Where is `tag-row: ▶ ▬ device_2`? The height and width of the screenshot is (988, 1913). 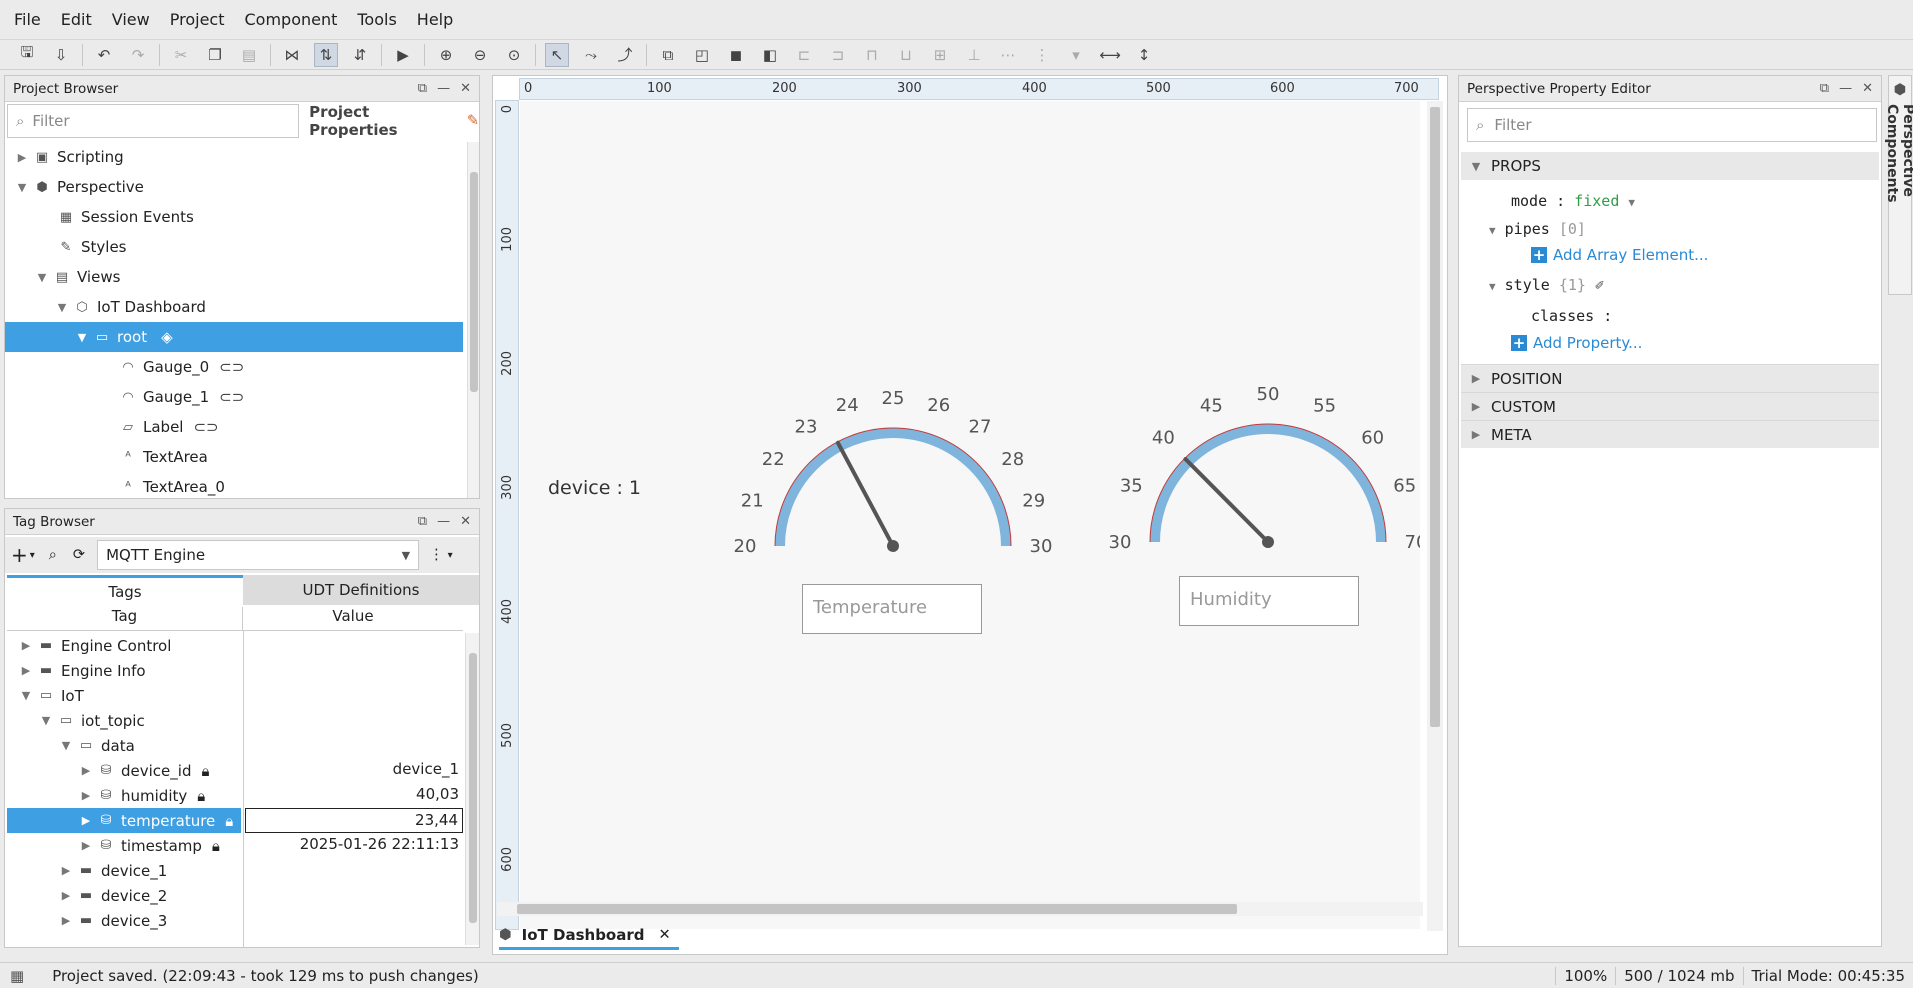 tag-row: ▶ ▬ device_2 is located at coordinates (113, 895).